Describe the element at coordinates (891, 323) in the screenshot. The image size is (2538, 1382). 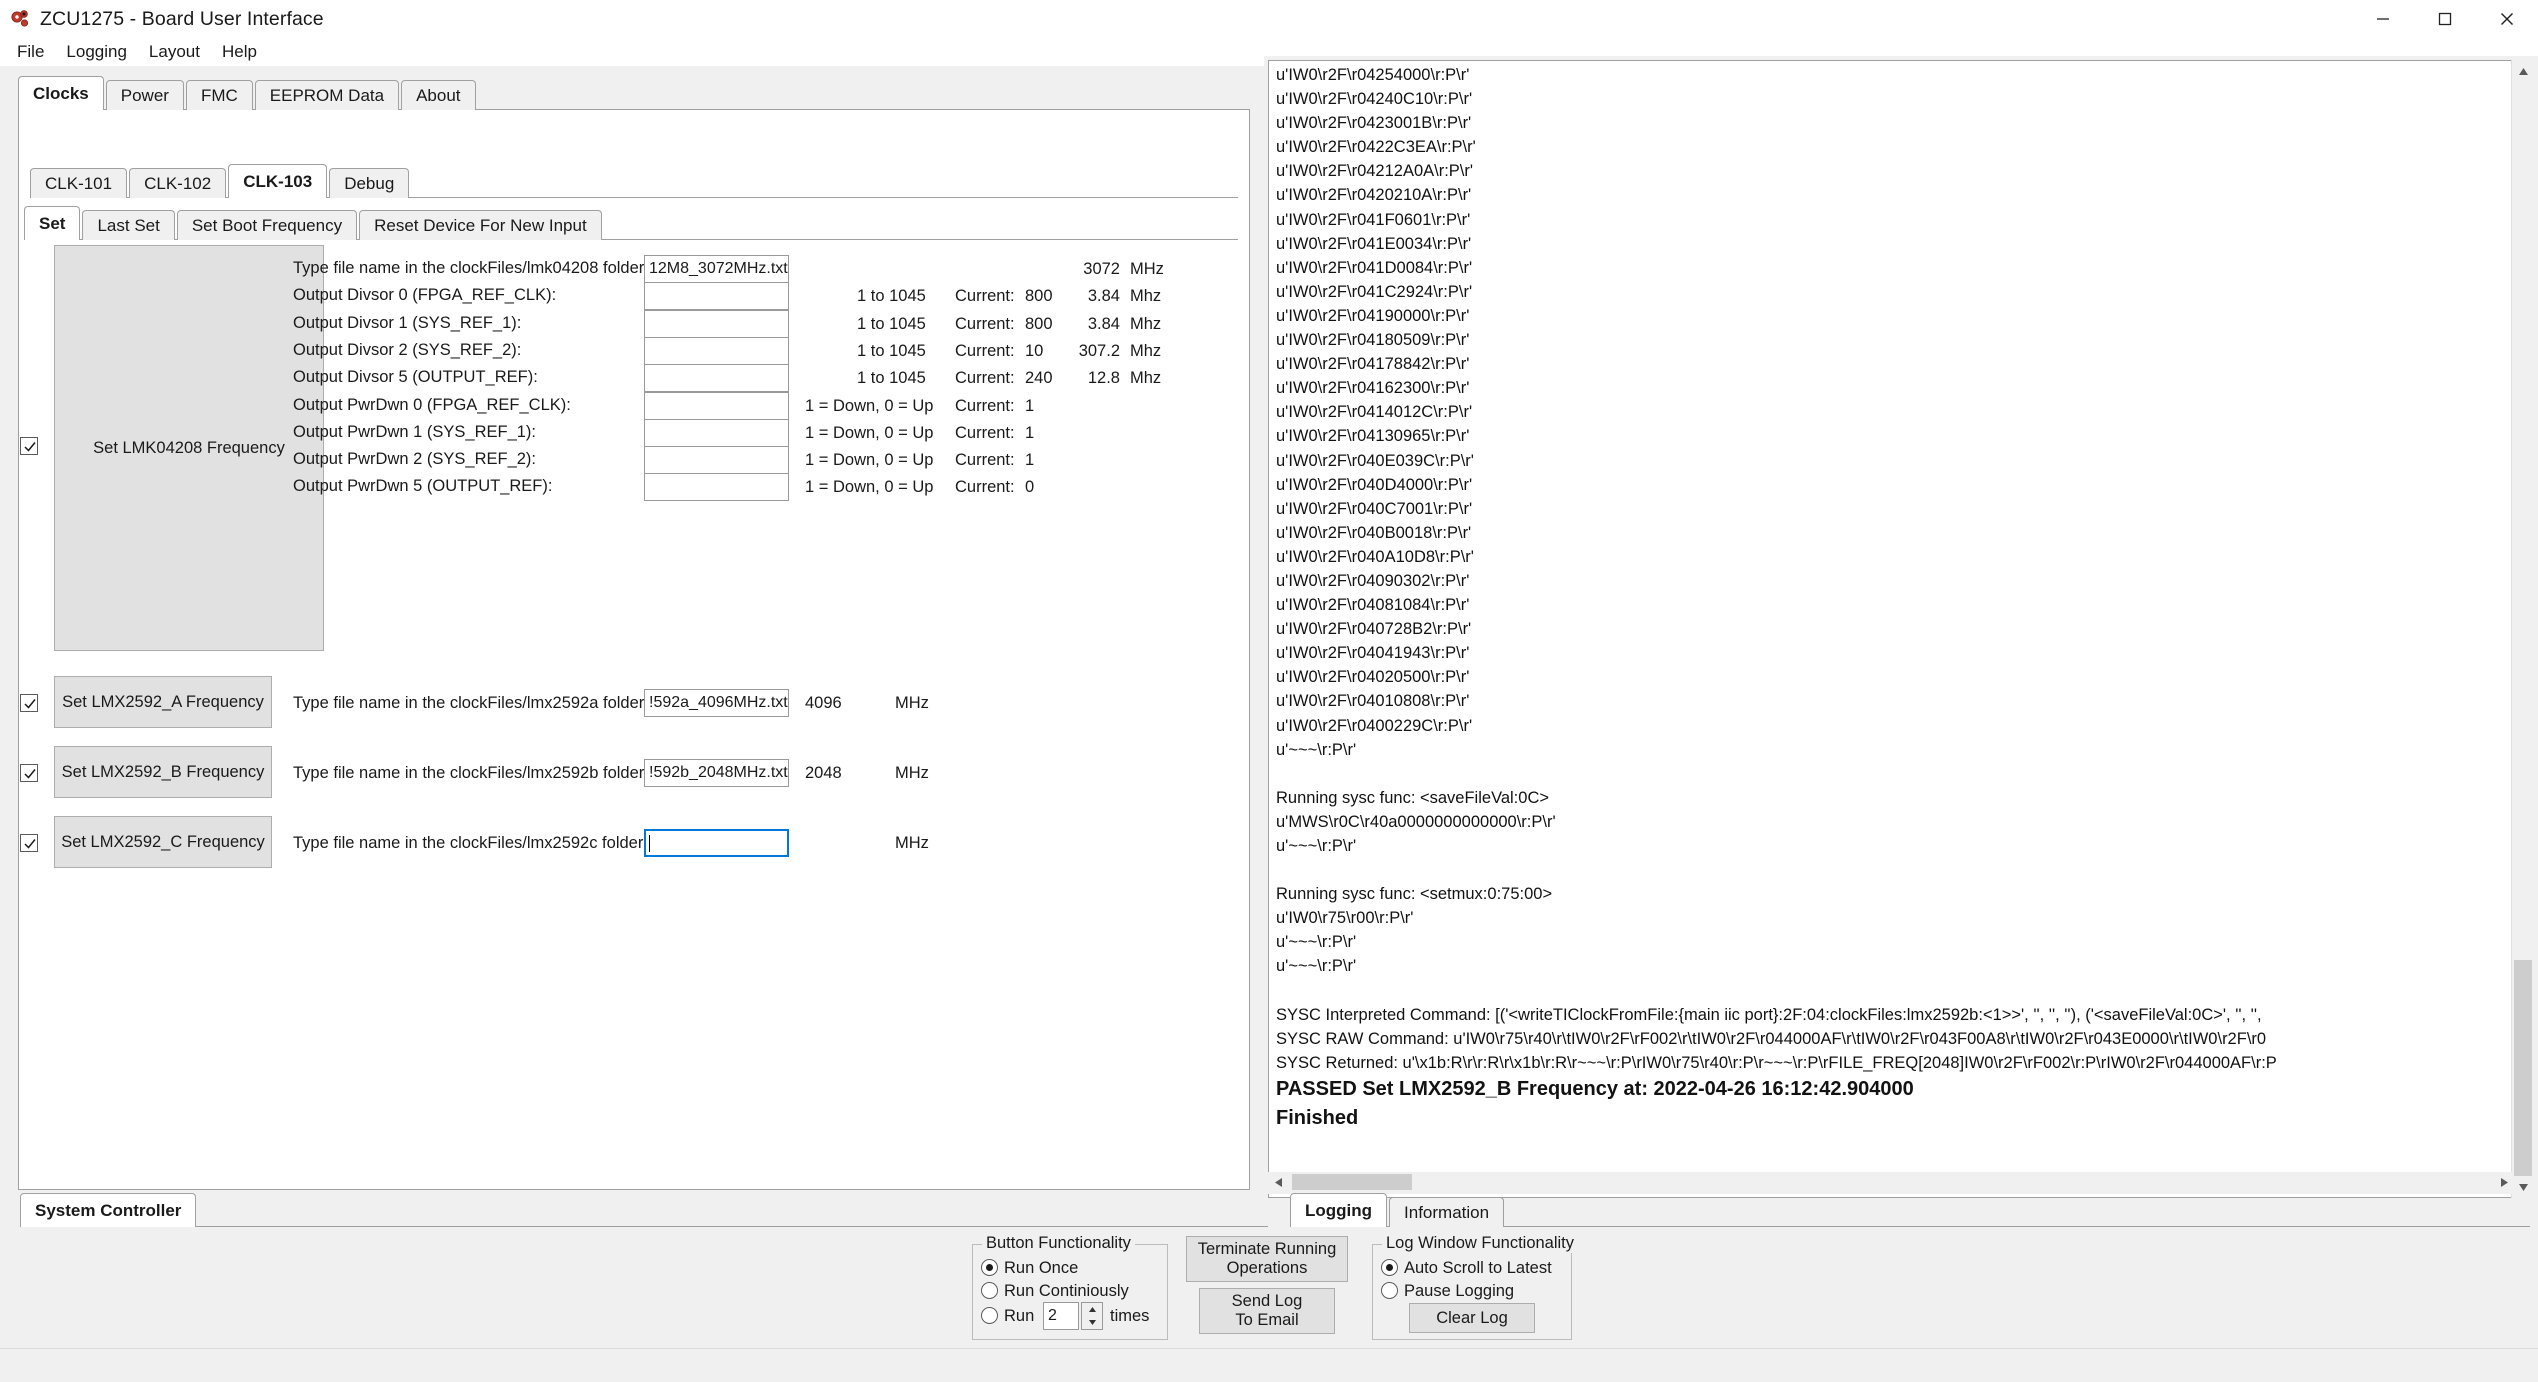
I see `lmk-row-range: 1 to 1045` at that location.